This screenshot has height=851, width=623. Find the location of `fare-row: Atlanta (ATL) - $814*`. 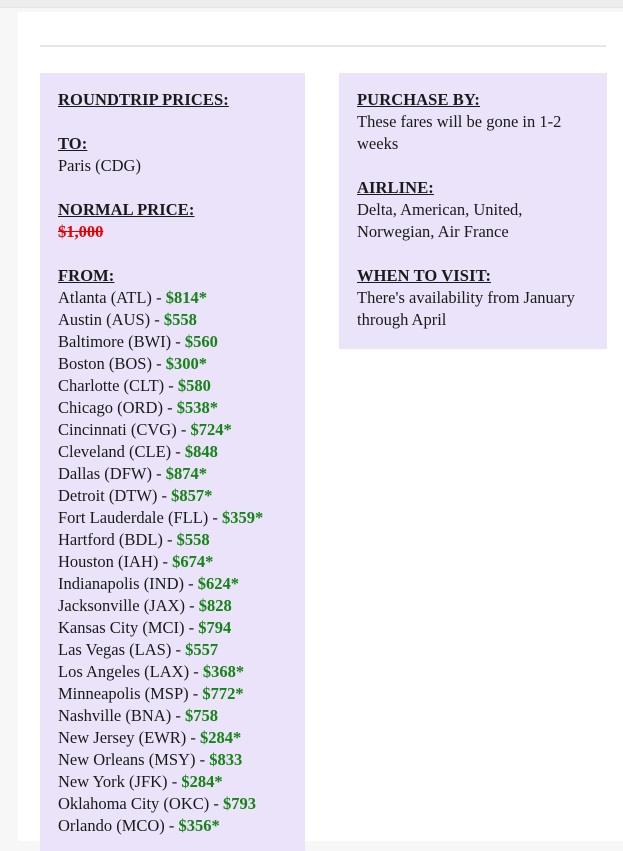

fare-row: Atlanta (ATL) - $814* is located at coordinates (172, 298).